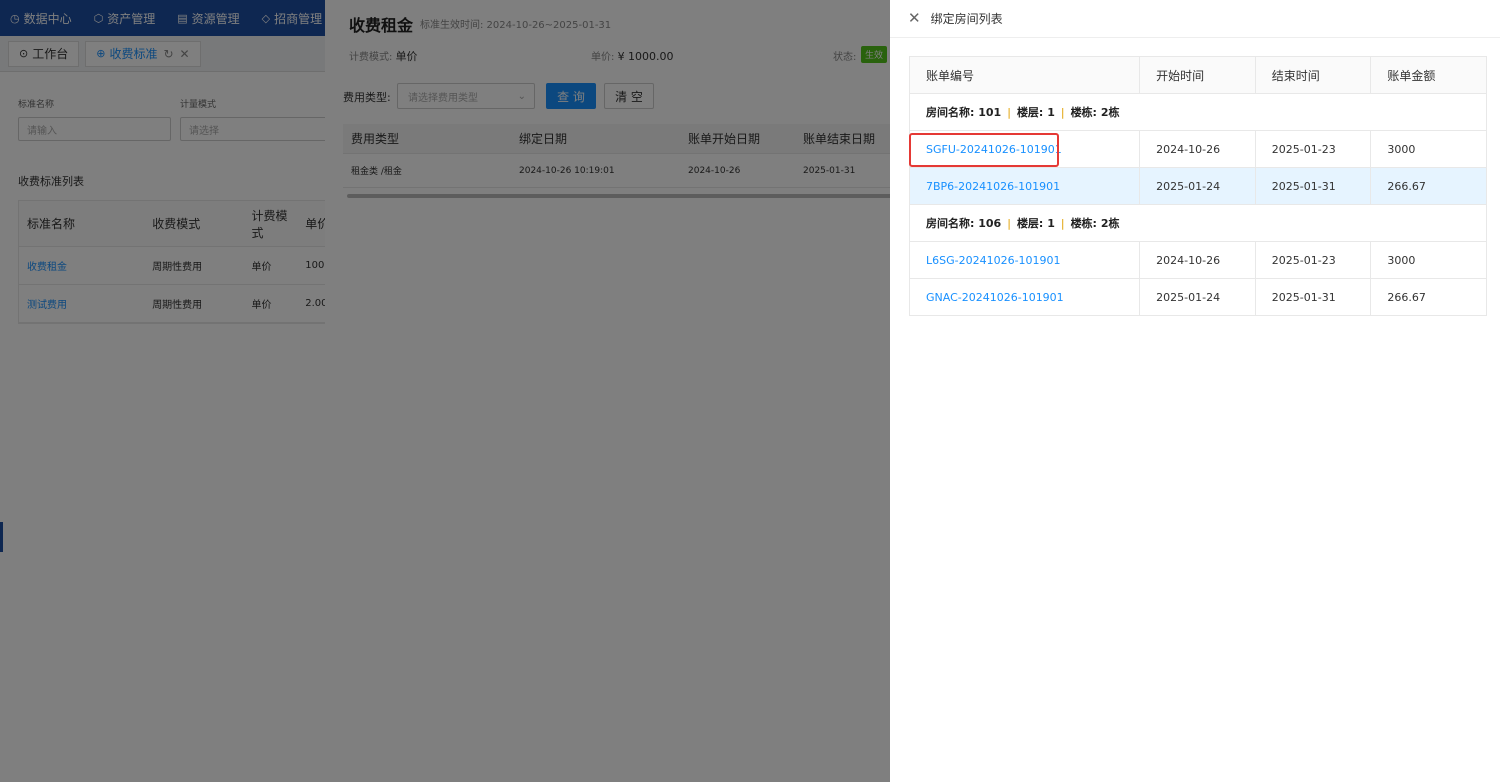 The width and height of the screenshot is (1500, 782). What do you see at coordinates (994, 149) in the screenshot?
I see `bill-number-link: SGFU-20241026-101901` at bounding box center [994, 149].